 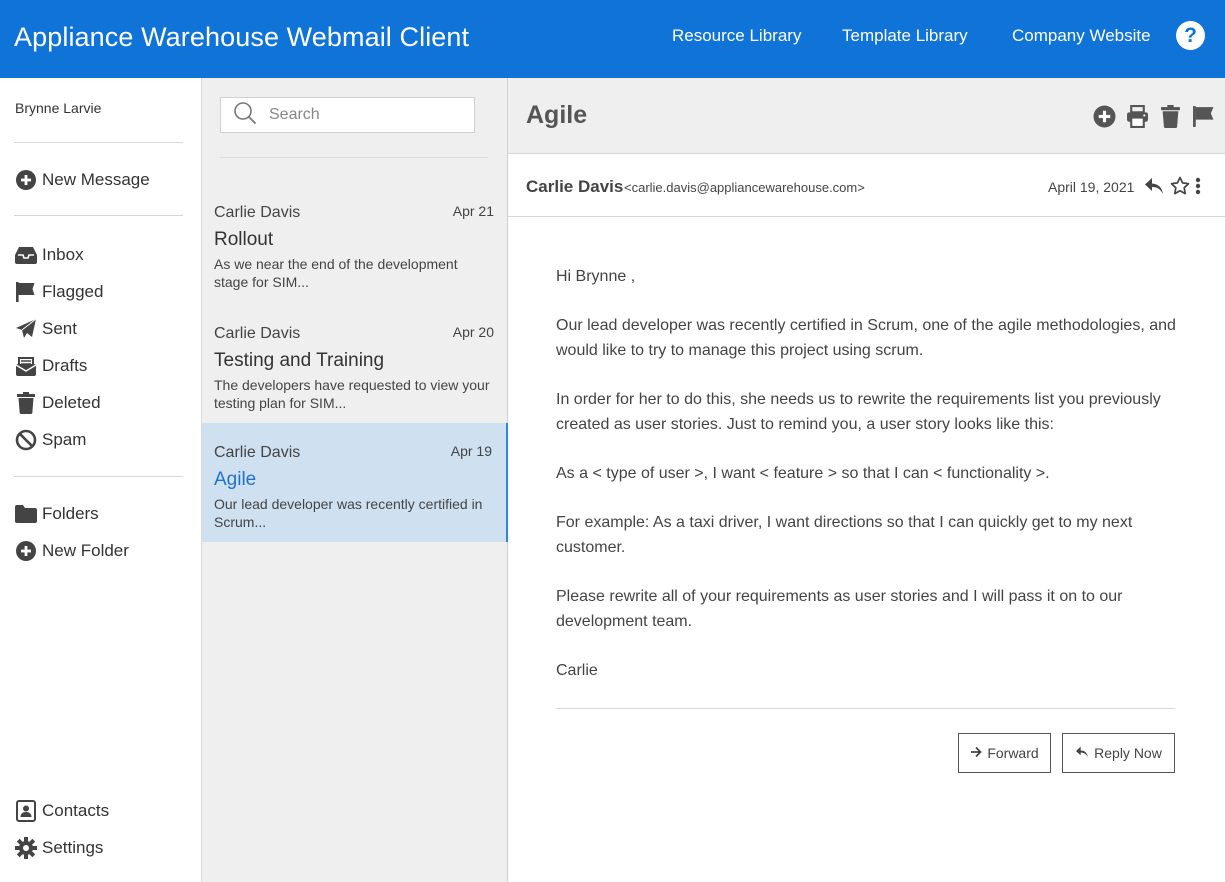 I want to click on search-icon, so click(x=245, y=115).